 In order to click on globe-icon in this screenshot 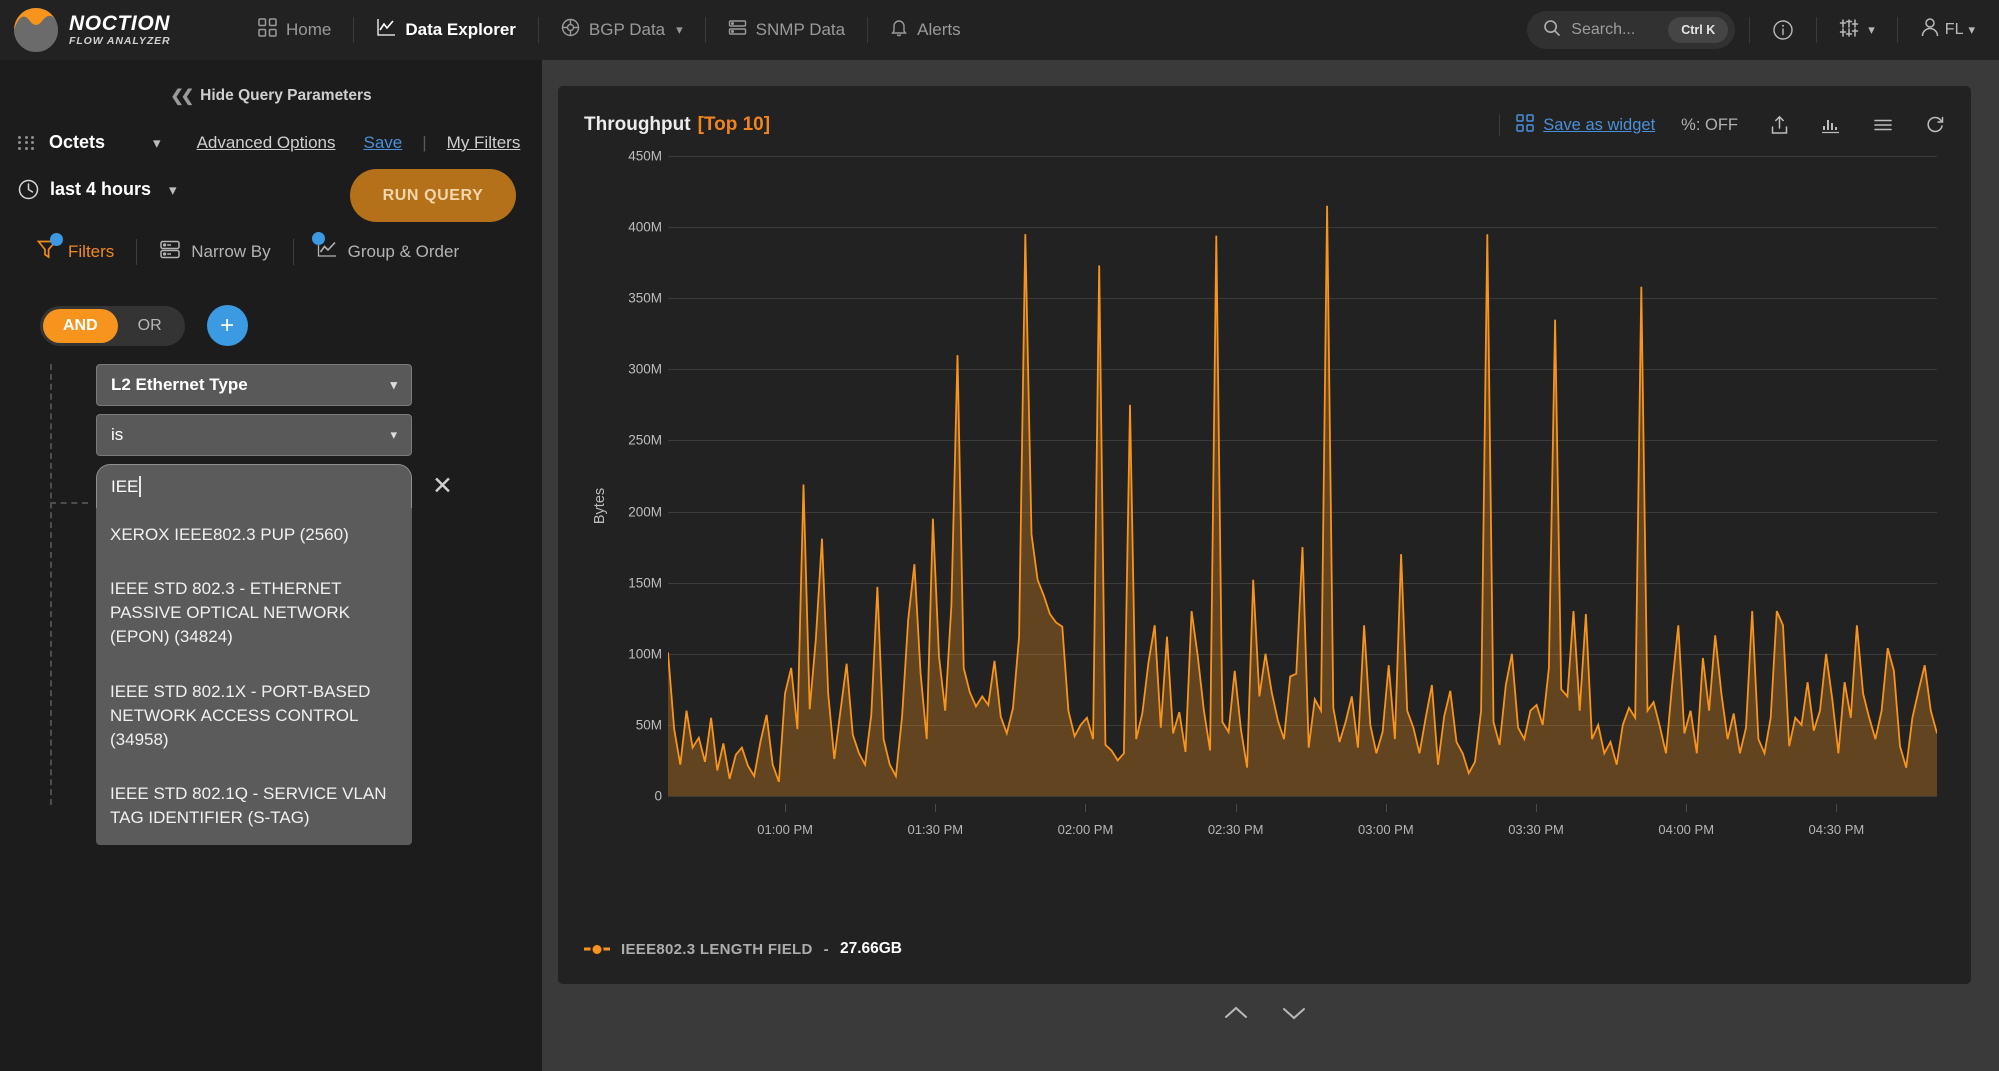, I will do `click(570, 30)`.